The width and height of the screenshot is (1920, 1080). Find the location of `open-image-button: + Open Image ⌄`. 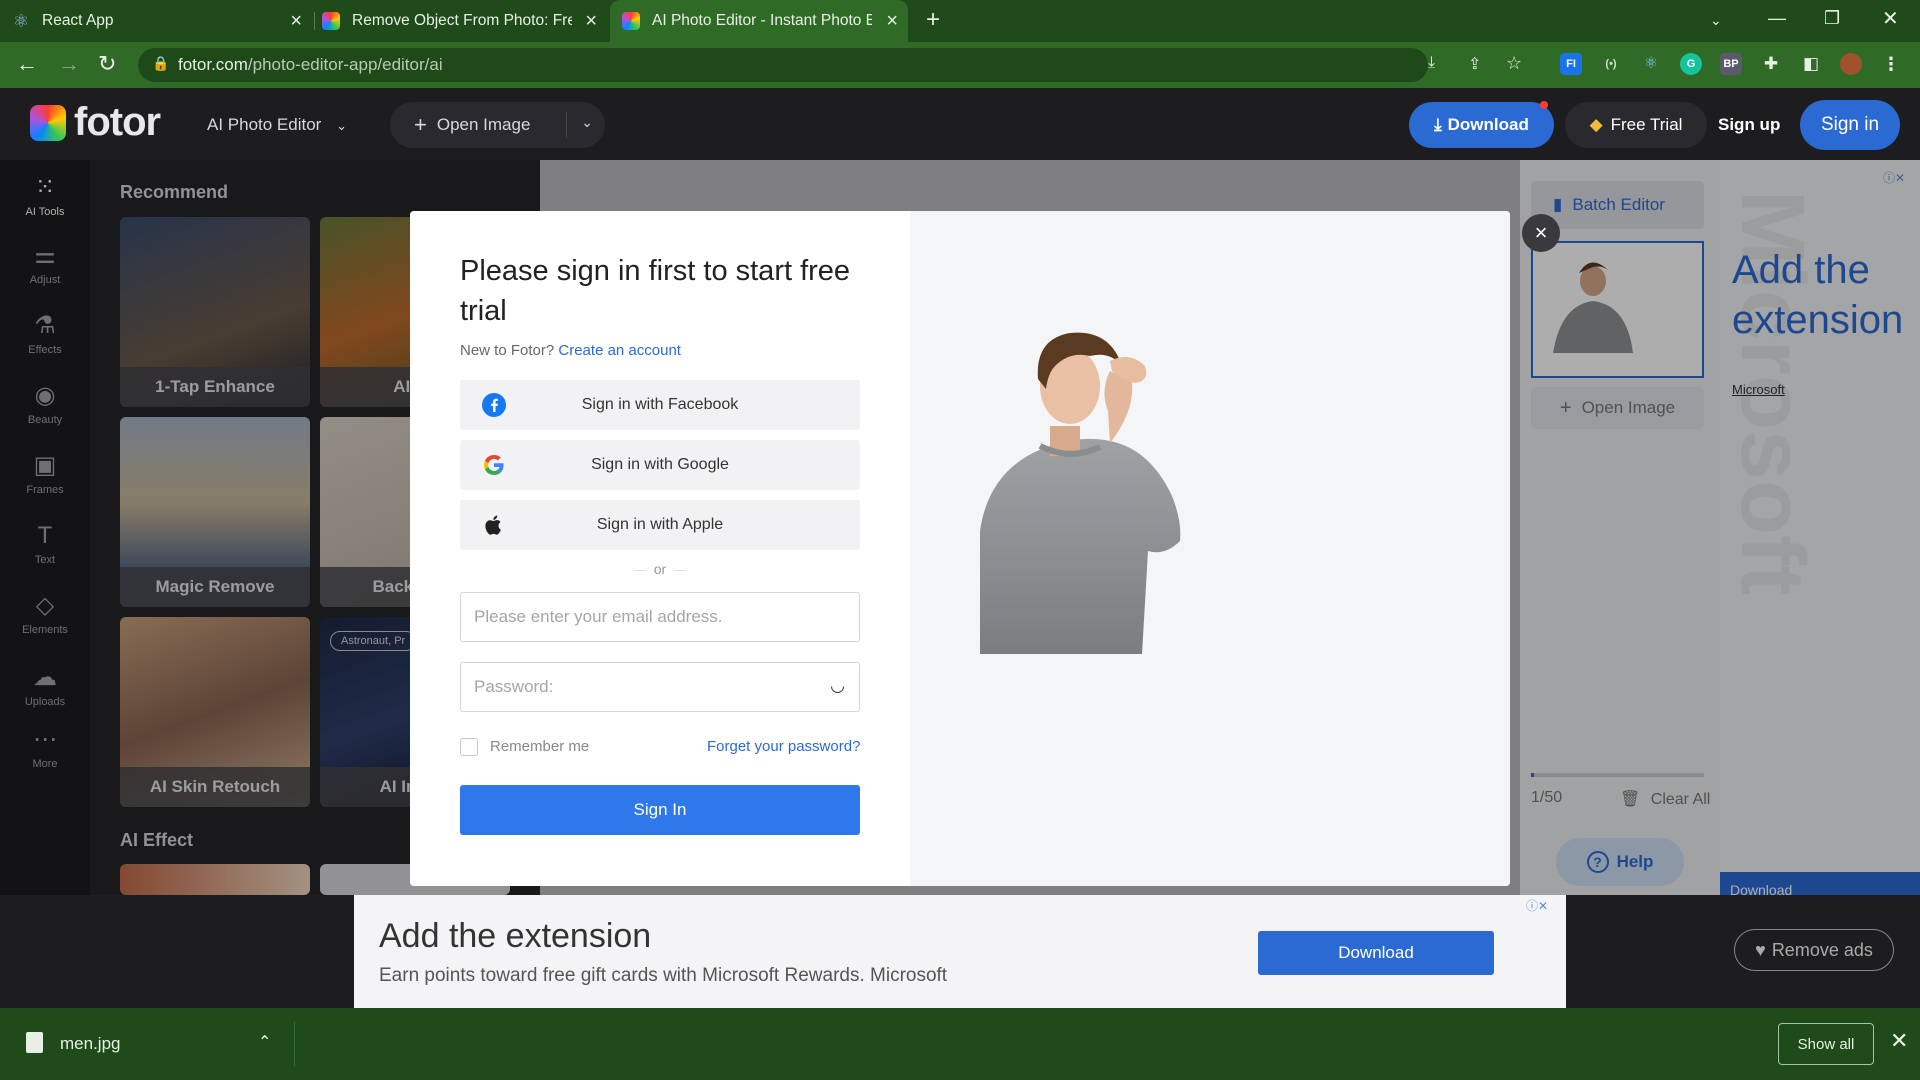

open-image-button: + Open Image ⌄ is located at coordinates (497, 125).